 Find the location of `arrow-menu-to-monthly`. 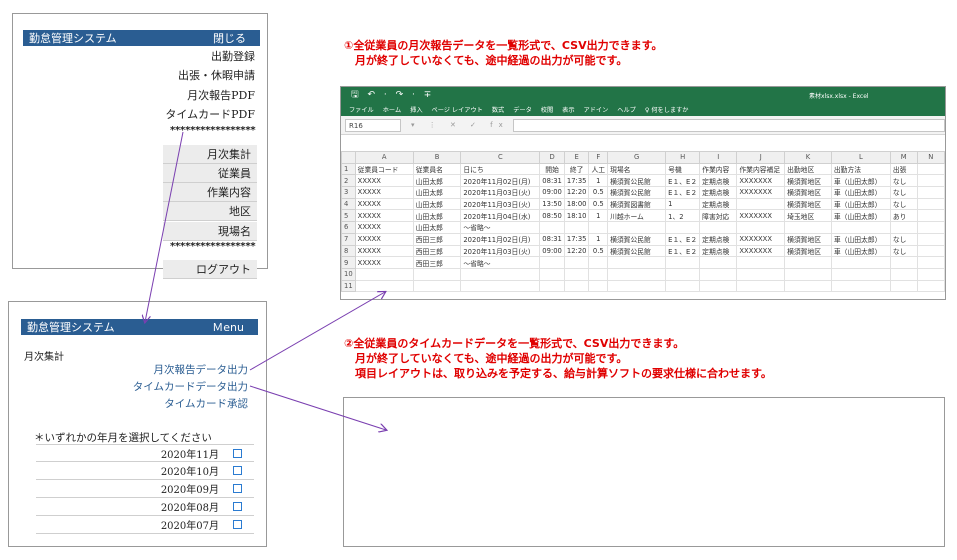

arrow-menu-to-monthly is located at coordinates (164, 226).